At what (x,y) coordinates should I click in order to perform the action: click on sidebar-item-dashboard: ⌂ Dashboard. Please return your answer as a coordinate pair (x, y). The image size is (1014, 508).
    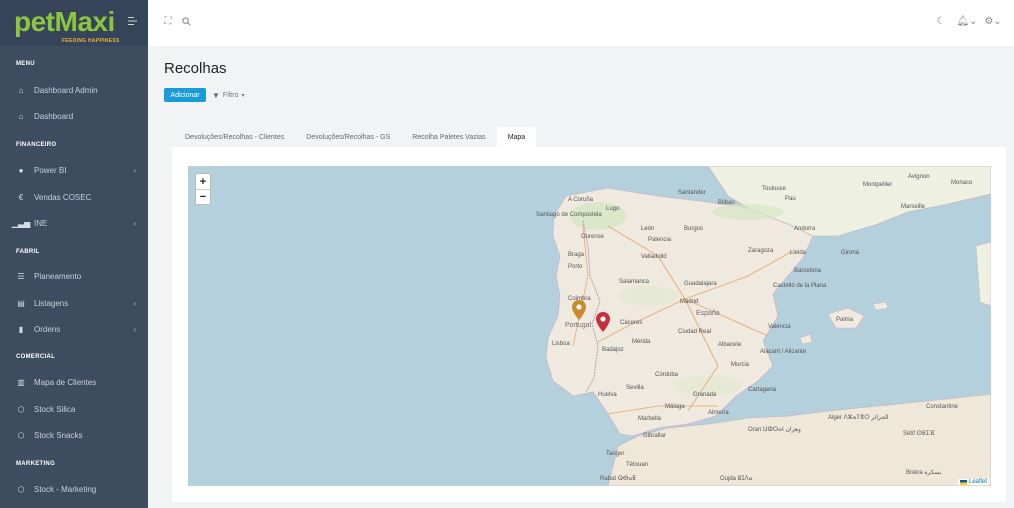
    Looking at the image, I should click on (74, 116).